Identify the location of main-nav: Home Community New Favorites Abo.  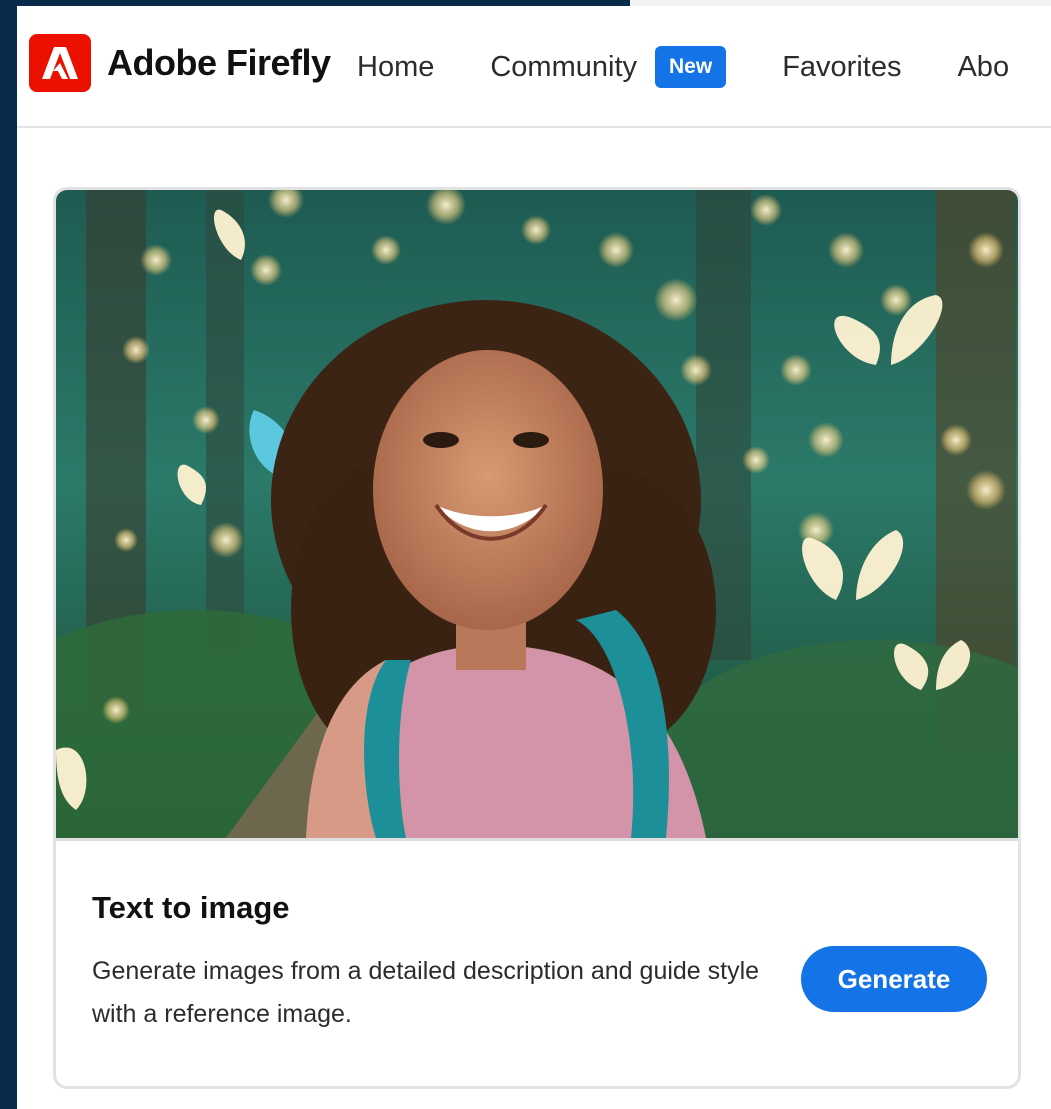
(683, 67).